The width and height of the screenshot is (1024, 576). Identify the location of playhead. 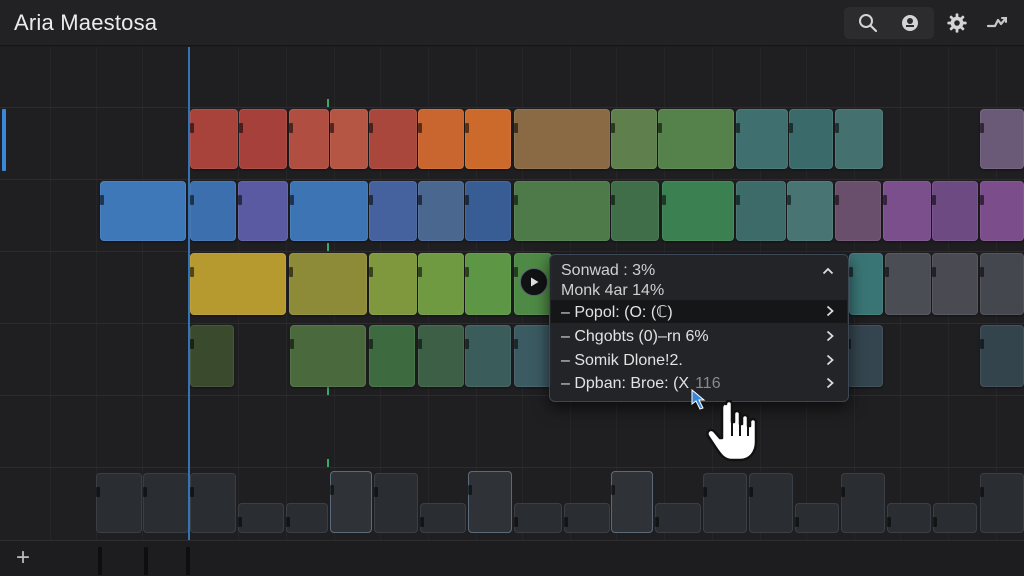
(189, 293).